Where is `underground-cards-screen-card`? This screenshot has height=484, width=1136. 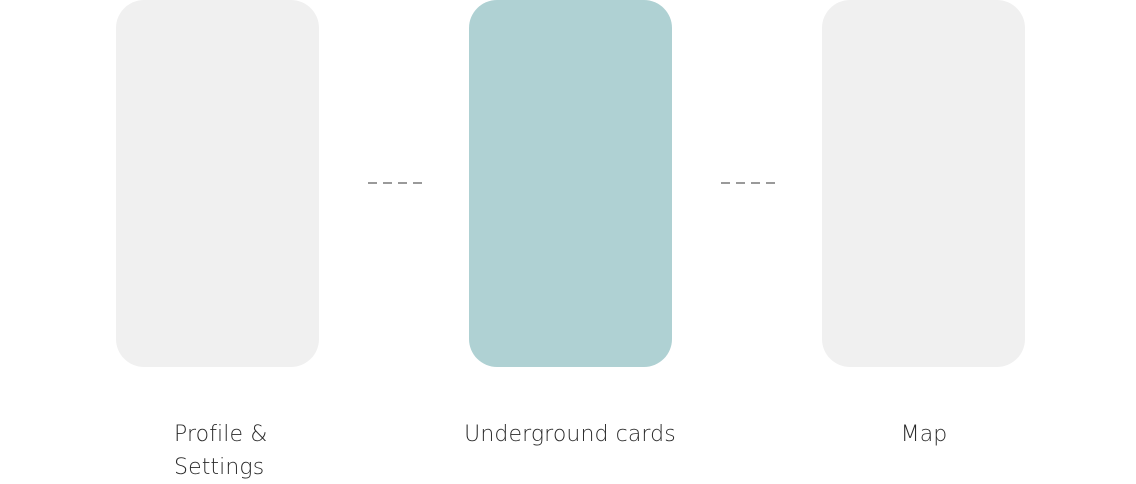
underground-cards-screen-card is located at coordinates (570, 183).